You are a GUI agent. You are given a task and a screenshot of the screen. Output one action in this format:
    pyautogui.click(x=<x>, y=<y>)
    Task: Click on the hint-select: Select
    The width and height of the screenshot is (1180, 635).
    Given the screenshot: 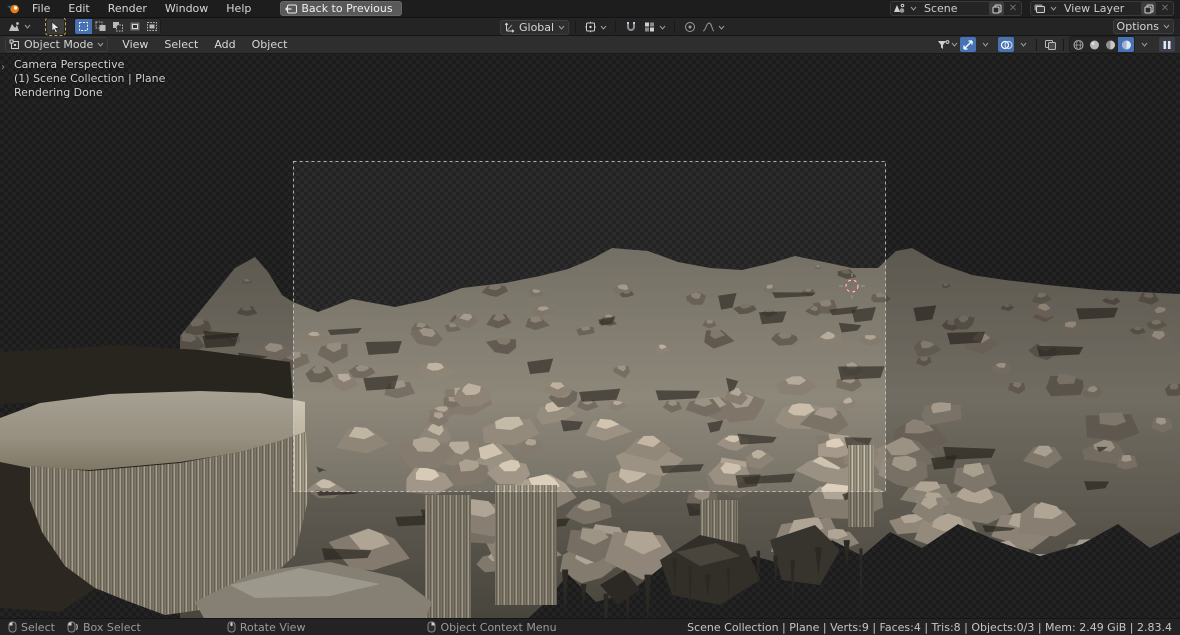 What is the action you would take?
    pyautogui.click(x=31, y=627)
    